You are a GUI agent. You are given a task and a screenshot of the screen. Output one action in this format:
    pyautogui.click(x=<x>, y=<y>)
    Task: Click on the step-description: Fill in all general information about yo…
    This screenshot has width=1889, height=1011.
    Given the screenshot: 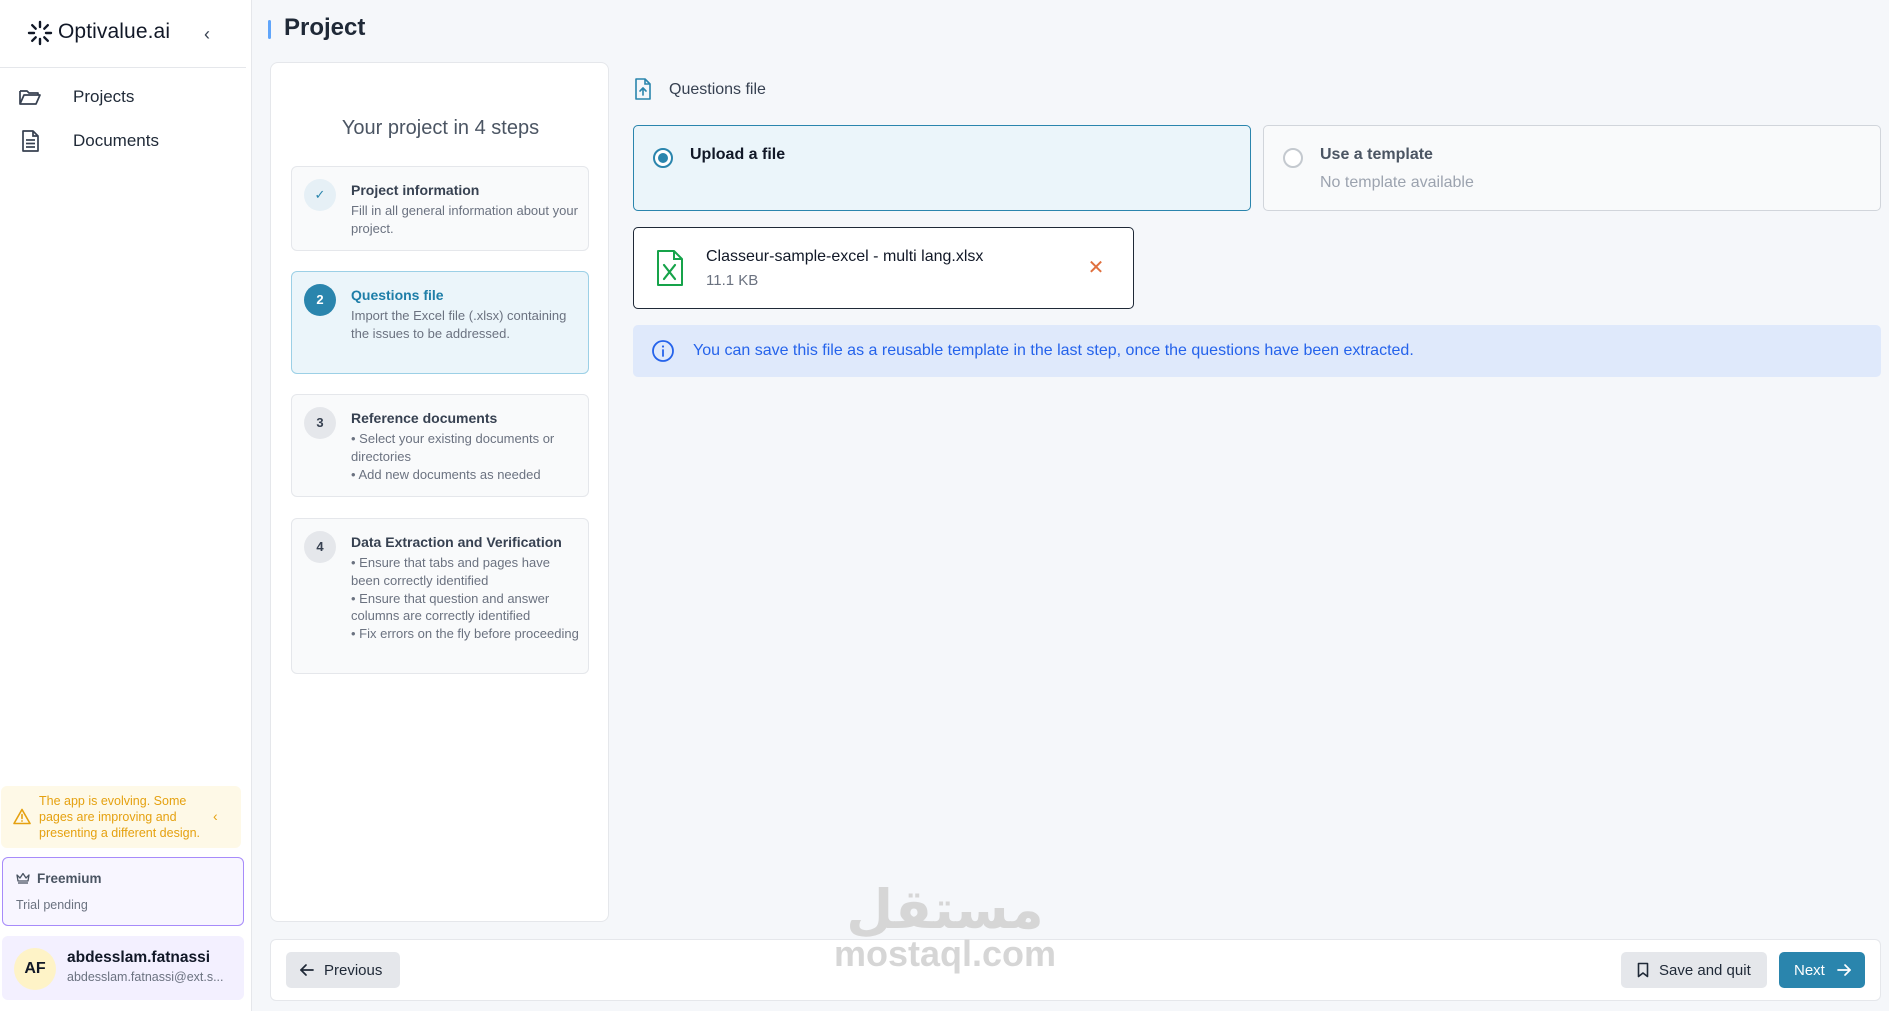 What is the action you would take?
    pyautogui.click(x=464, y=219)
    